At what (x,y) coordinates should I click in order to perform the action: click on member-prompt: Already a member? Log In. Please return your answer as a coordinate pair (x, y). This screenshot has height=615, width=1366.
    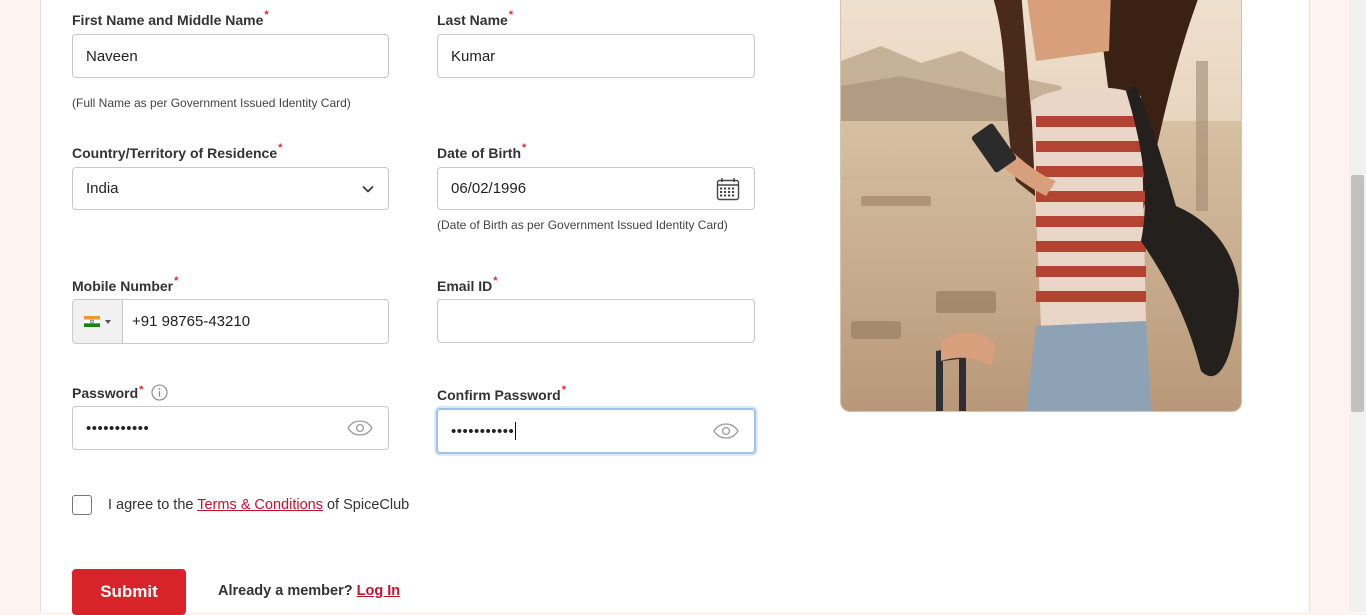
    Looking at the image, I should click on (309, 591).